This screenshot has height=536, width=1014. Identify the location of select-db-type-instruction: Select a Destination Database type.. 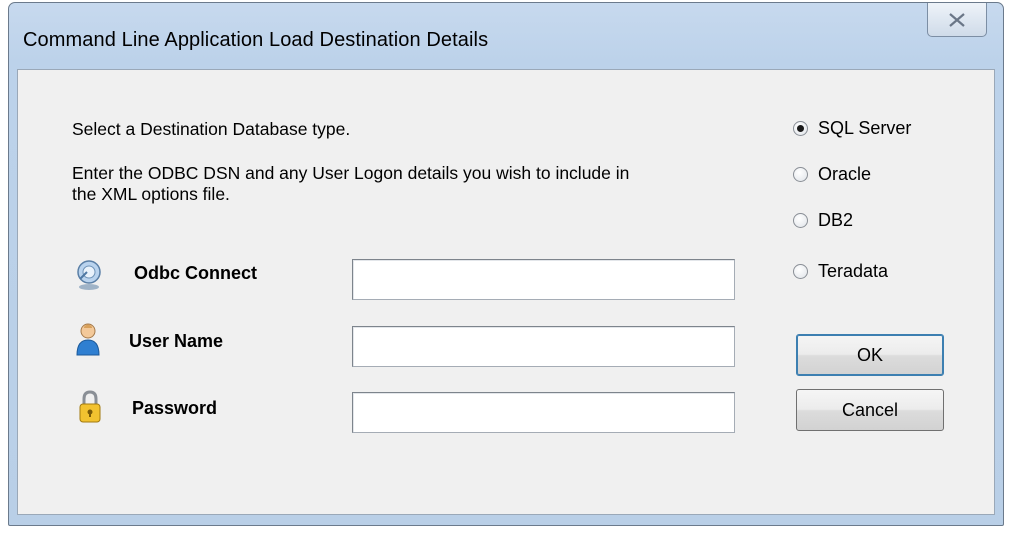
(211, 129).